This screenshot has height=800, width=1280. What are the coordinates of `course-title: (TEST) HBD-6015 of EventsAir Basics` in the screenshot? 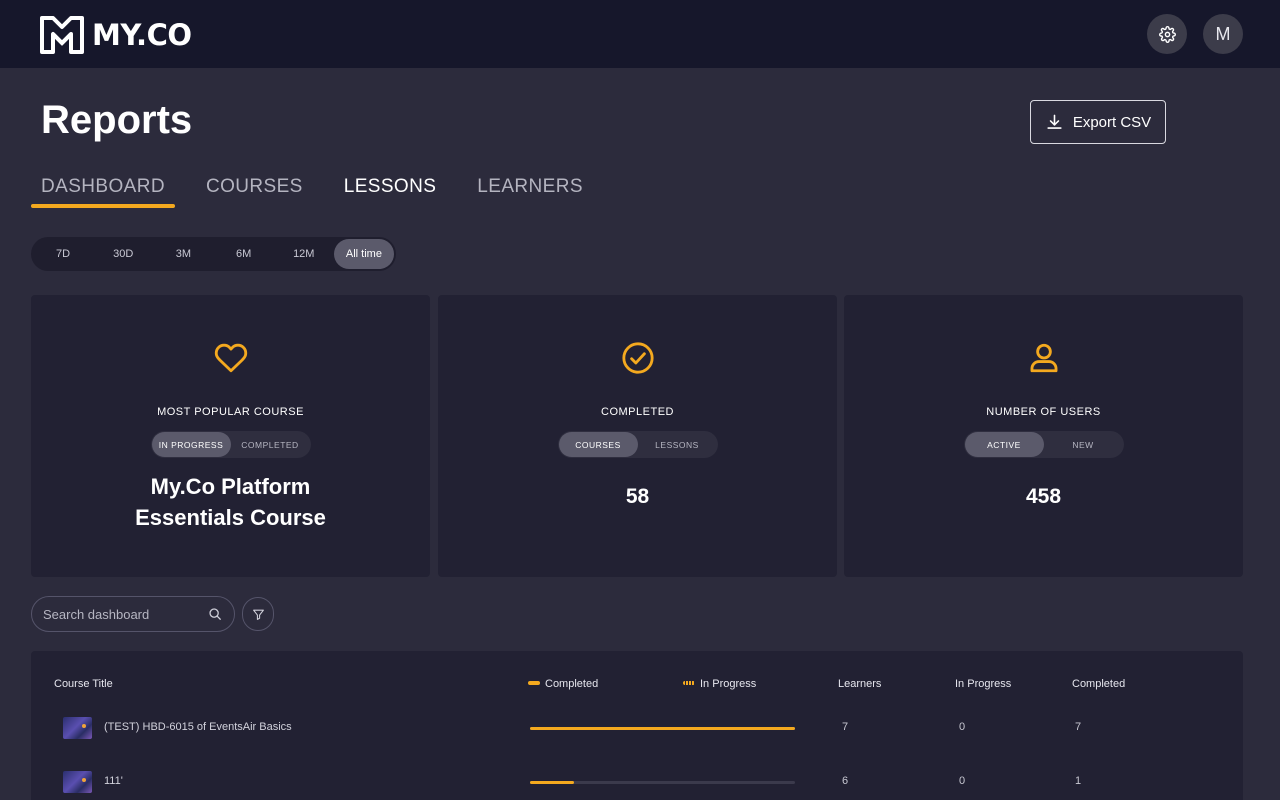 It's located at (198, 727).